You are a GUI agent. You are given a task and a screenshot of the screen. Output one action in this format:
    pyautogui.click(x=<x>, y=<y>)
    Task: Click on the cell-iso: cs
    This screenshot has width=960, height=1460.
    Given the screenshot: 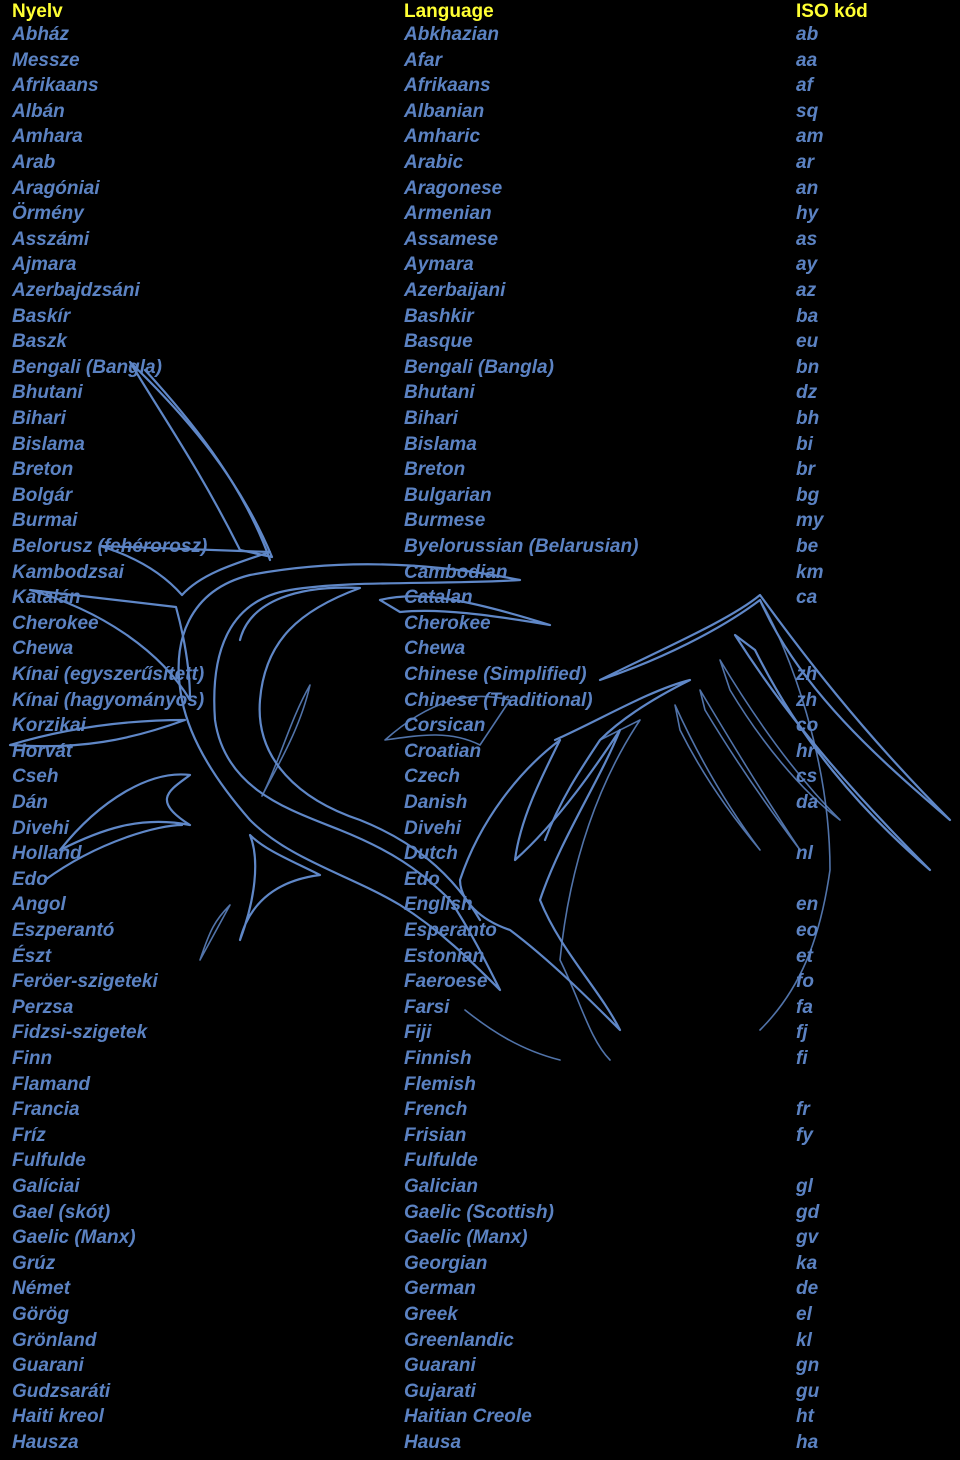 What is the action you would take?
    pyautogui.click(x=807, y=777)
    